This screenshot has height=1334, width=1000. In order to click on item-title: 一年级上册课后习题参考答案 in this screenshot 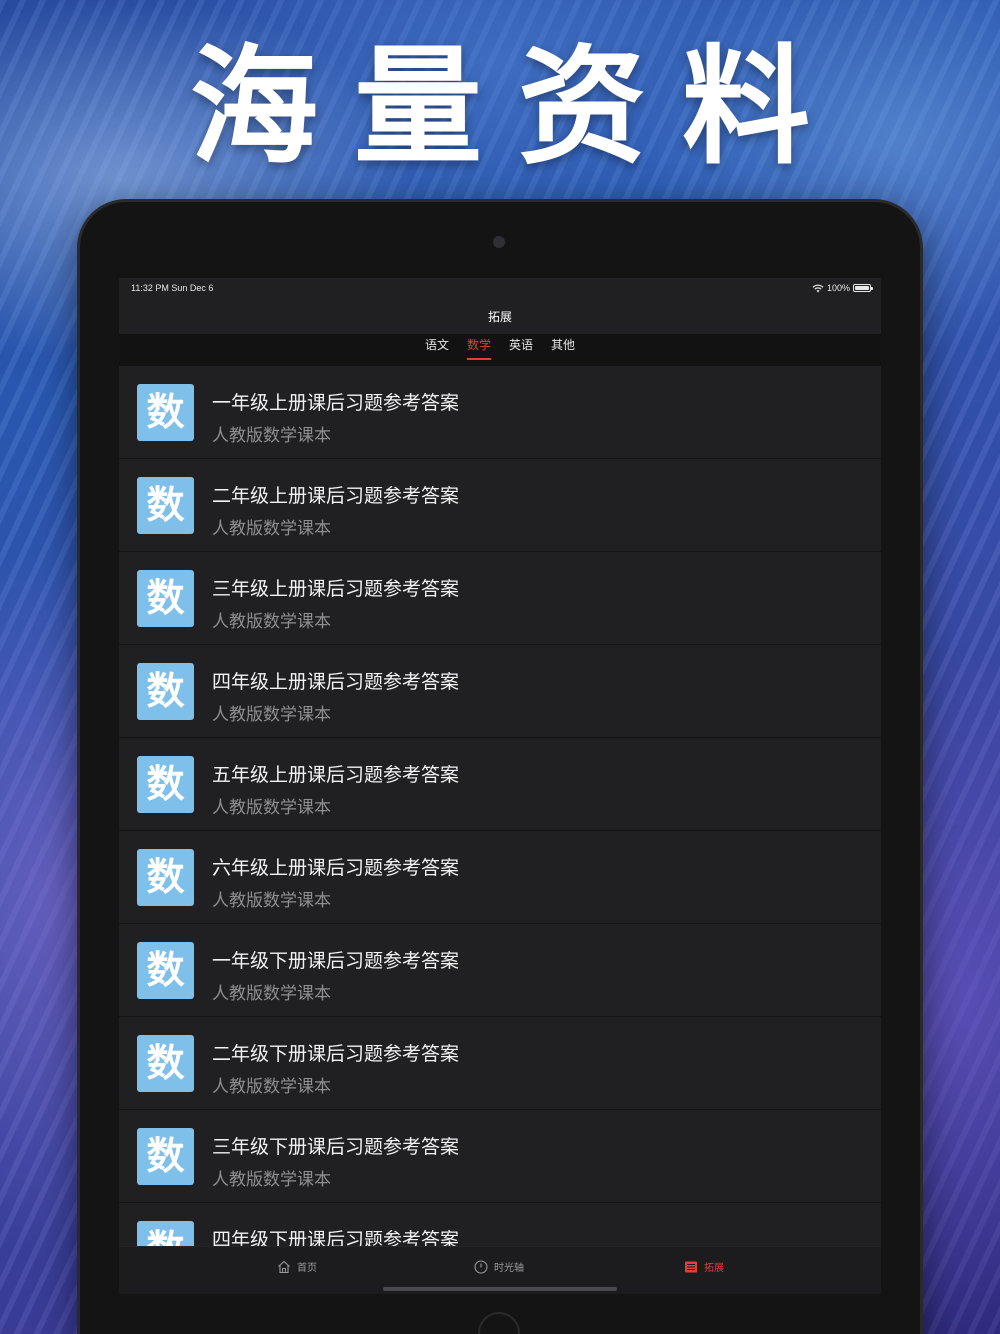, I will do `click(336, 403)`.